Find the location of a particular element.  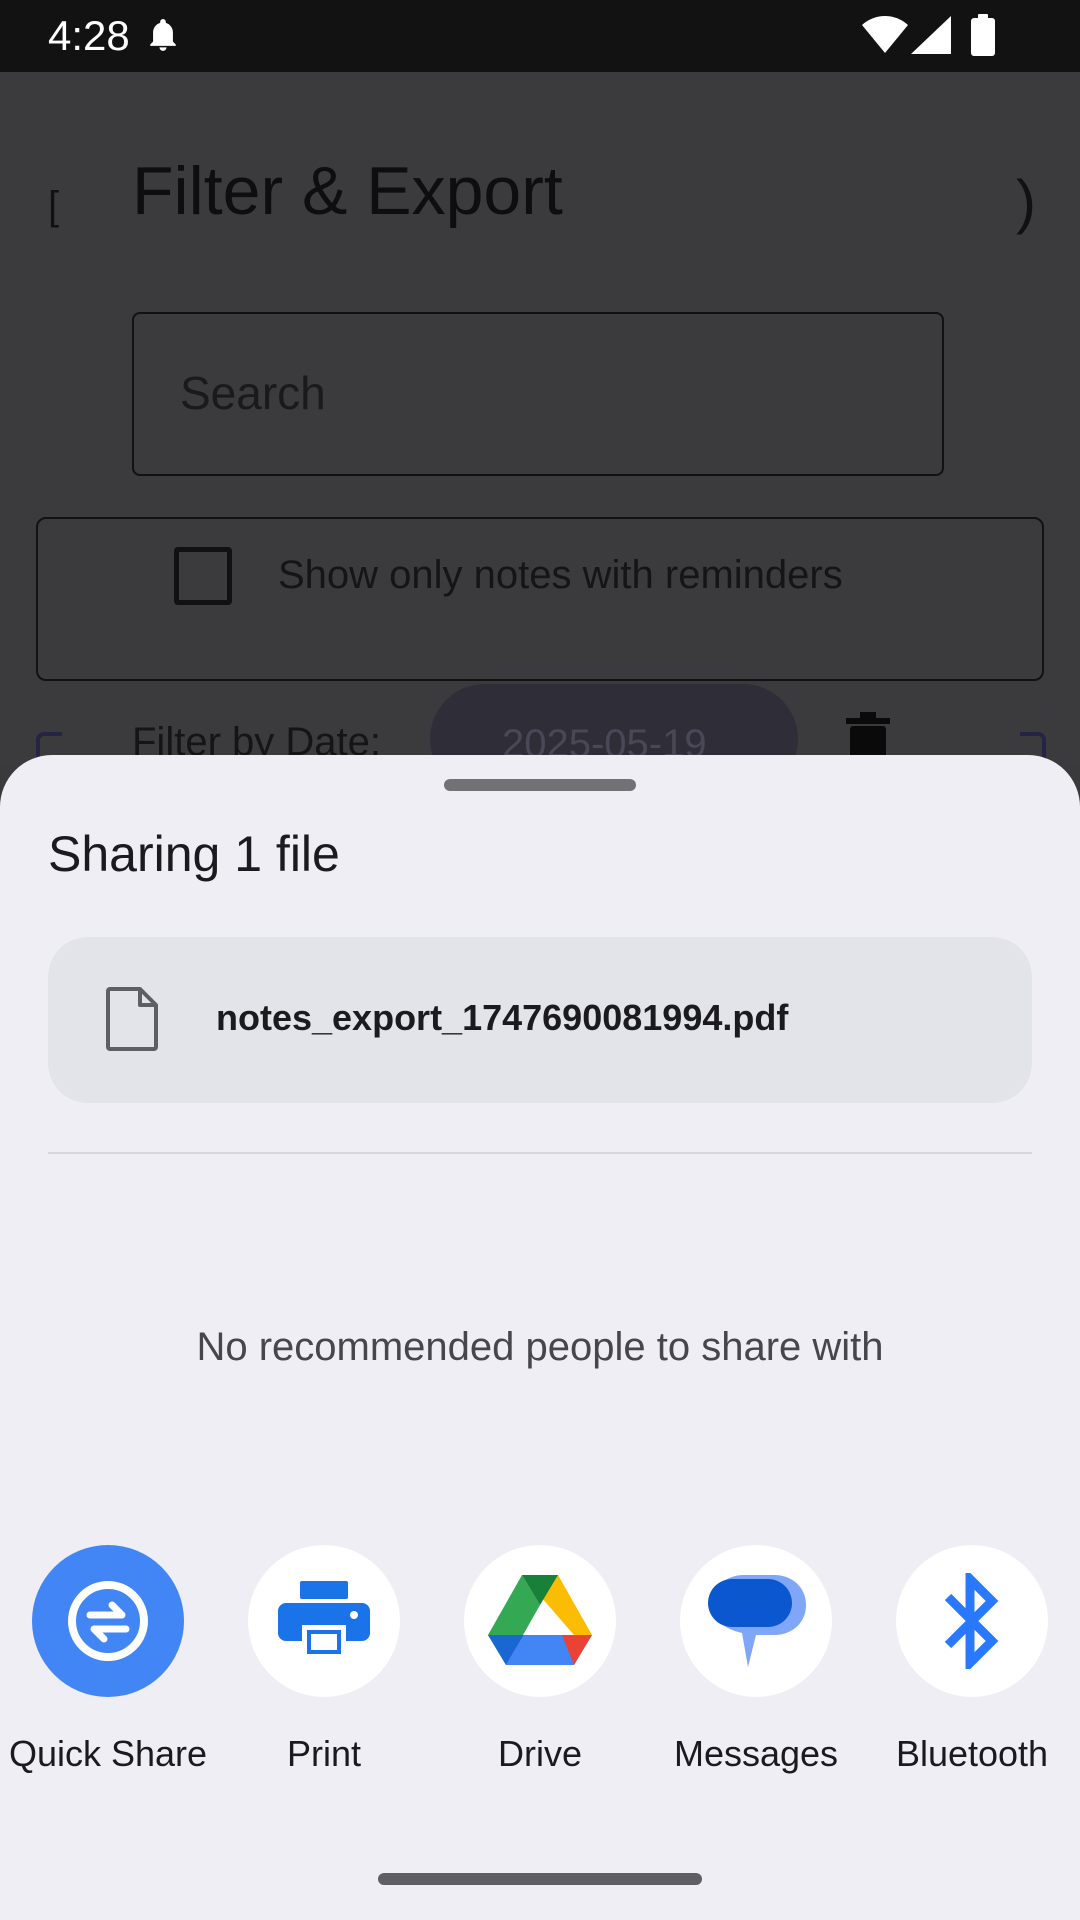

date-picker-button: 2025-05-19 is located at coordinates (614, 723).